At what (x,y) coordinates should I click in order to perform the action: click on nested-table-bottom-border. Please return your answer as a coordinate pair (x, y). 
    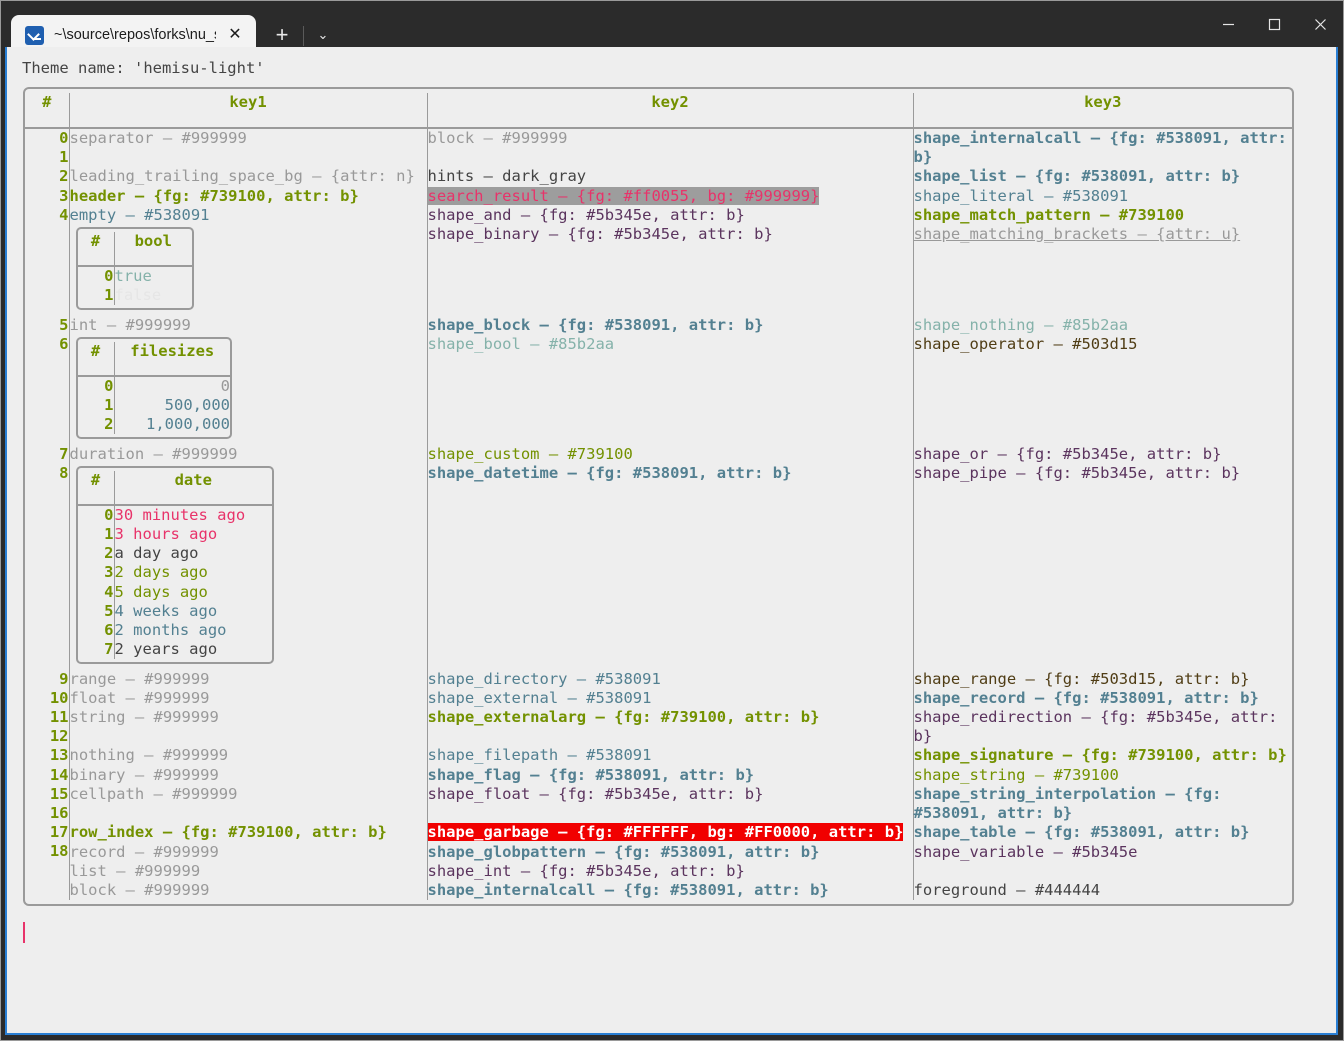
    Looking at the image, I should click on (153, 437).